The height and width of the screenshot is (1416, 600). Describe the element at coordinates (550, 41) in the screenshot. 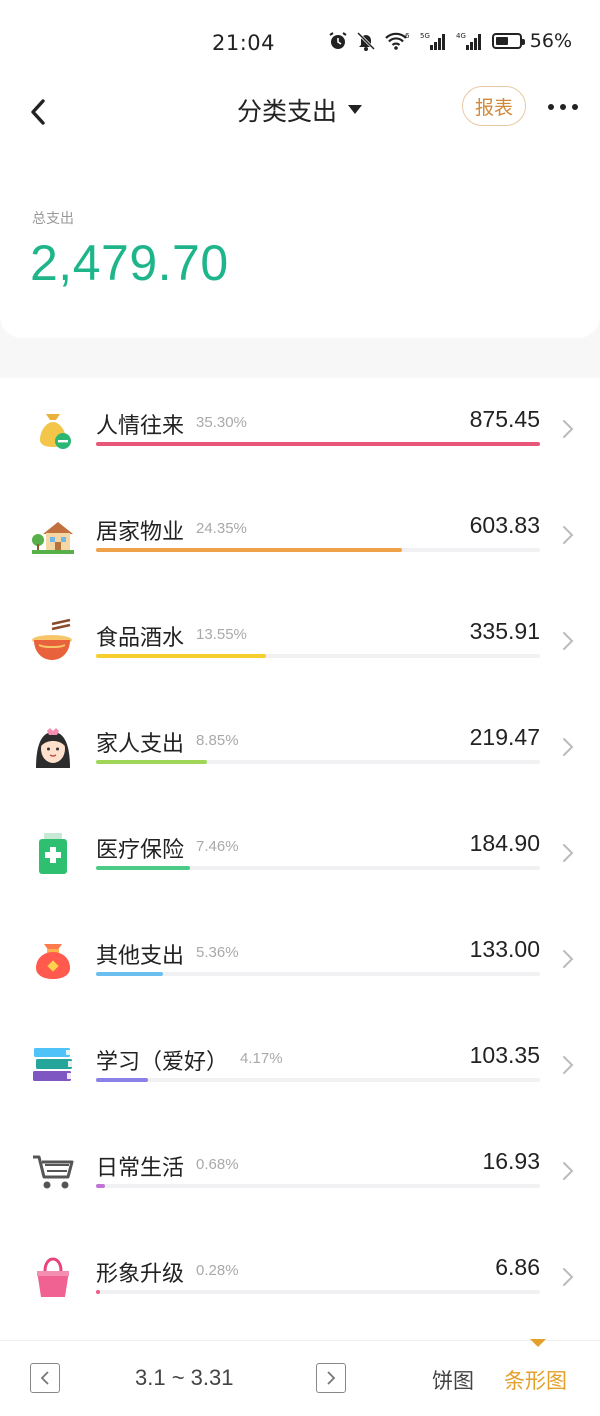

I see `battery-percent: 56%` at that location.